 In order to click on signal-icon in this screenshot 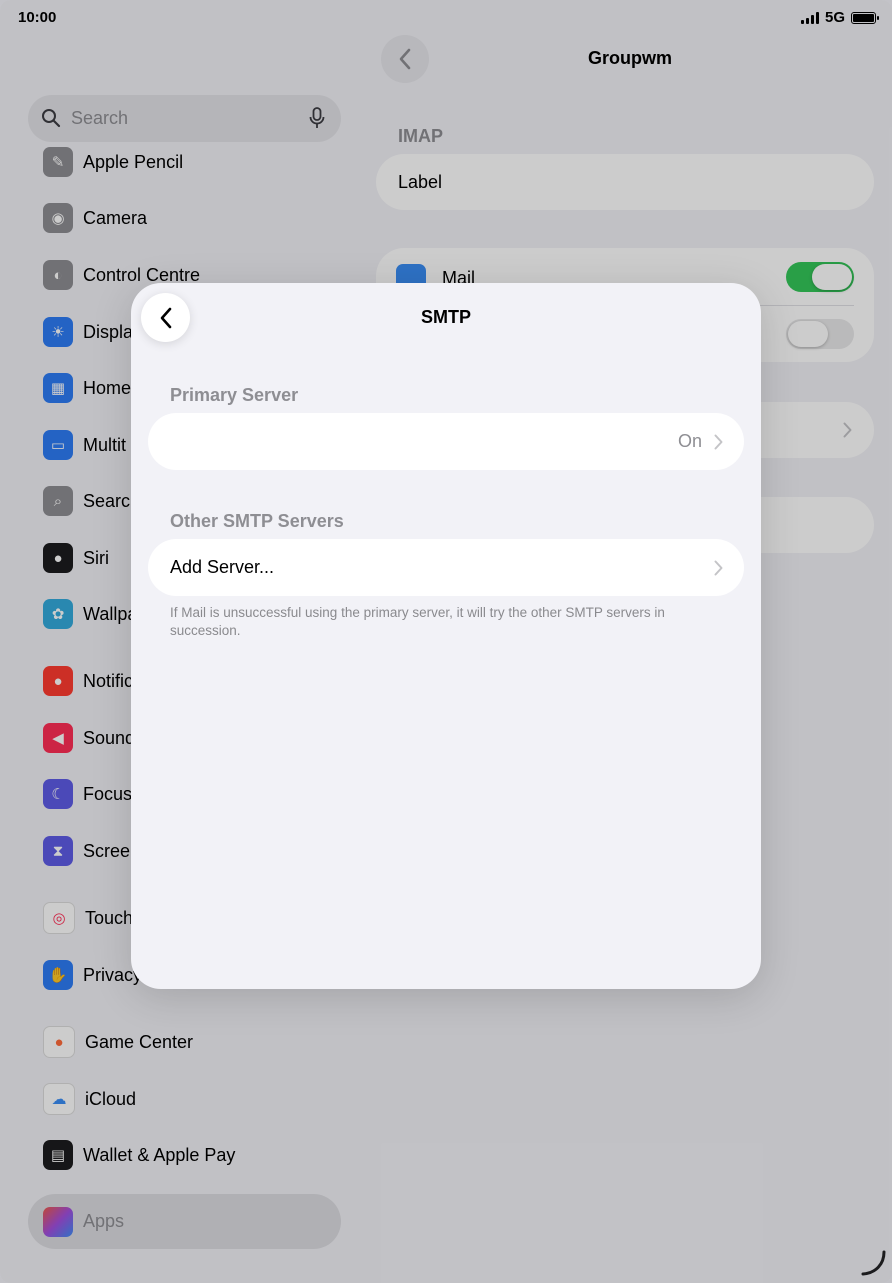, I will do `click(809, 17)`.